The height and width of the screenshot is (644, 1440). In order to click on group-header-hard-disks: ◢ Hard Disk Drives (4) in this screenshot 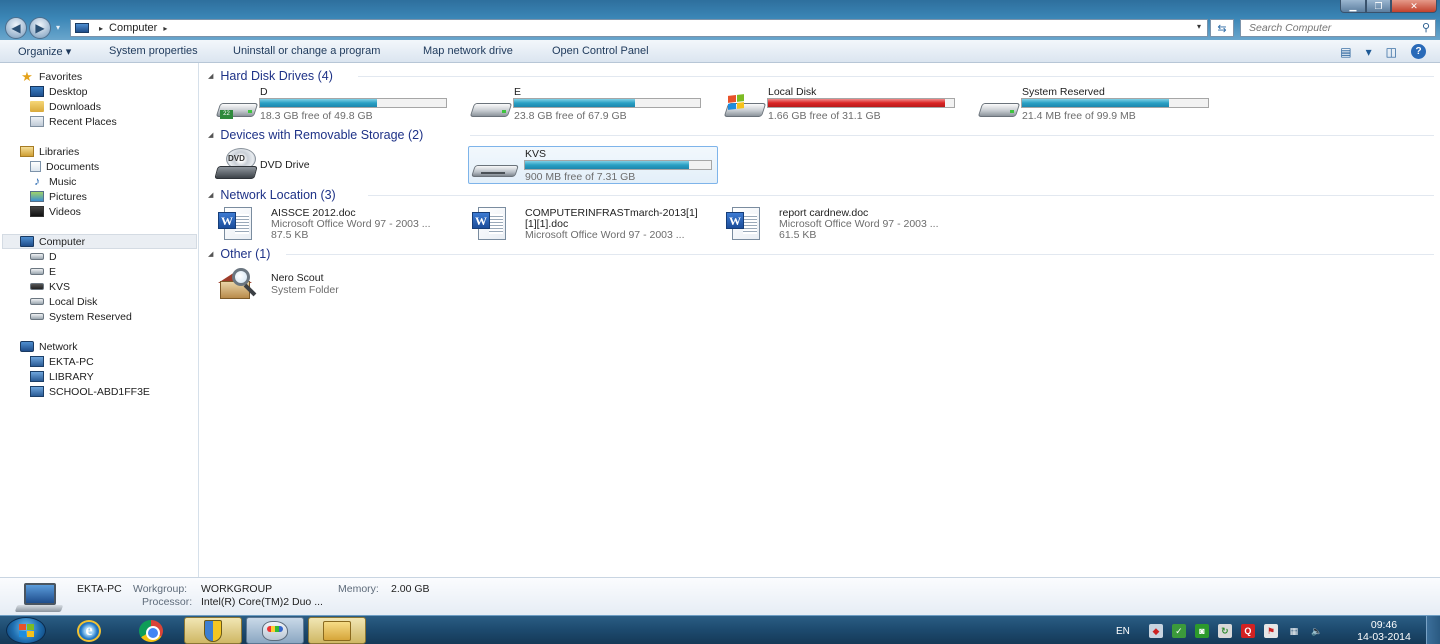, I will do `click(270, 76)`.